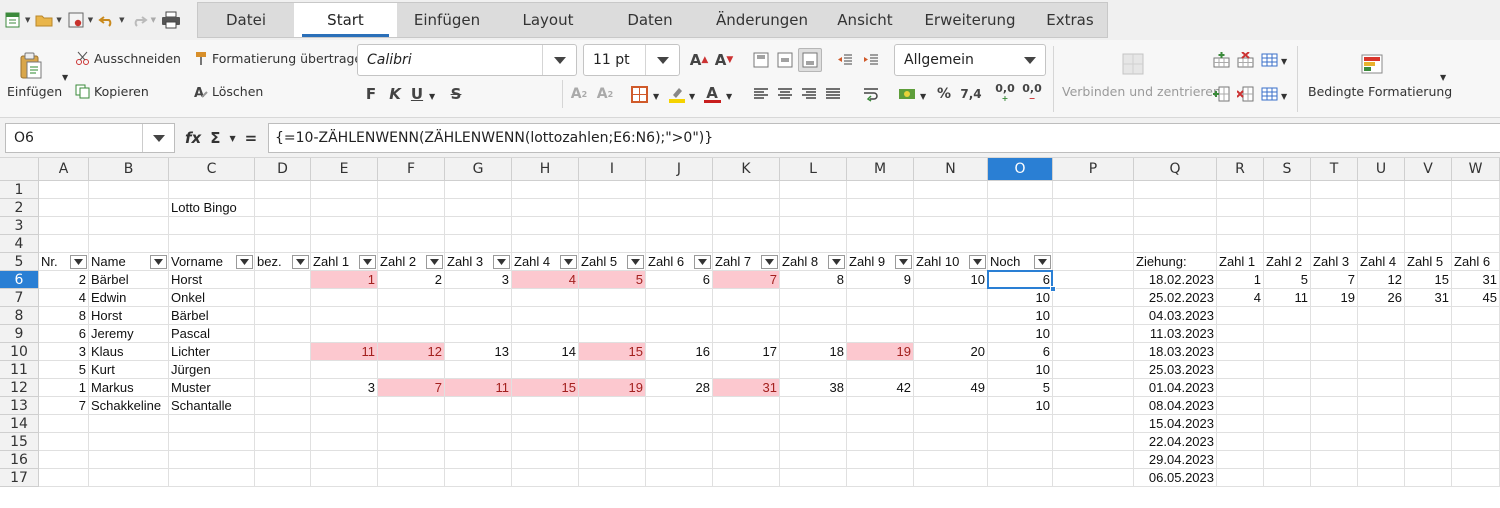 The width and height of the screenshot is (1500, 508). What do you see at coordinates (880, 262) in the screenshot?
I see `header-cell: Zahl 9` at bounding box center [880, 262].